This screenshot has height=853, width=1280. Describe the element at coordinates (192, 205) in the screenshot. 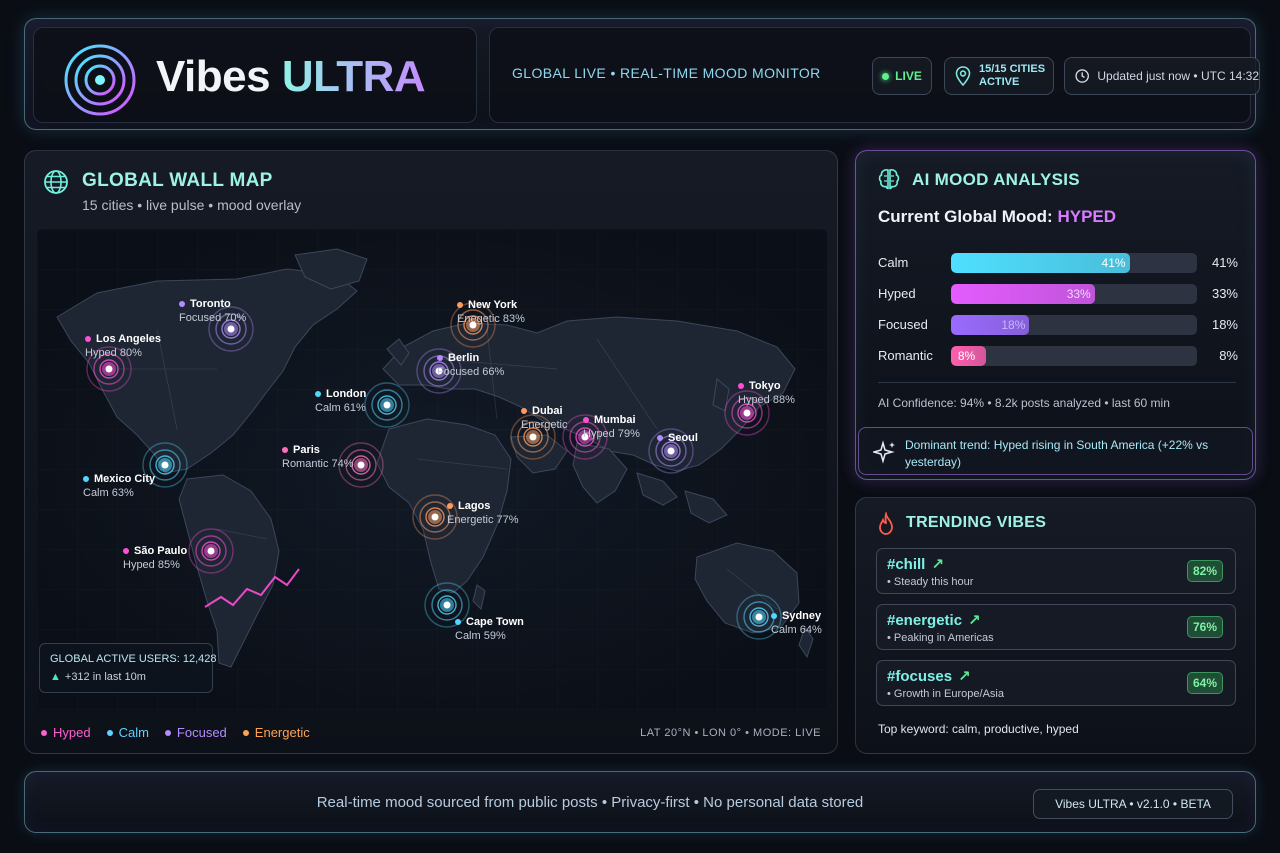

I see `map-subtitle: 15 cities • live pulse • mood overlay` at that location.